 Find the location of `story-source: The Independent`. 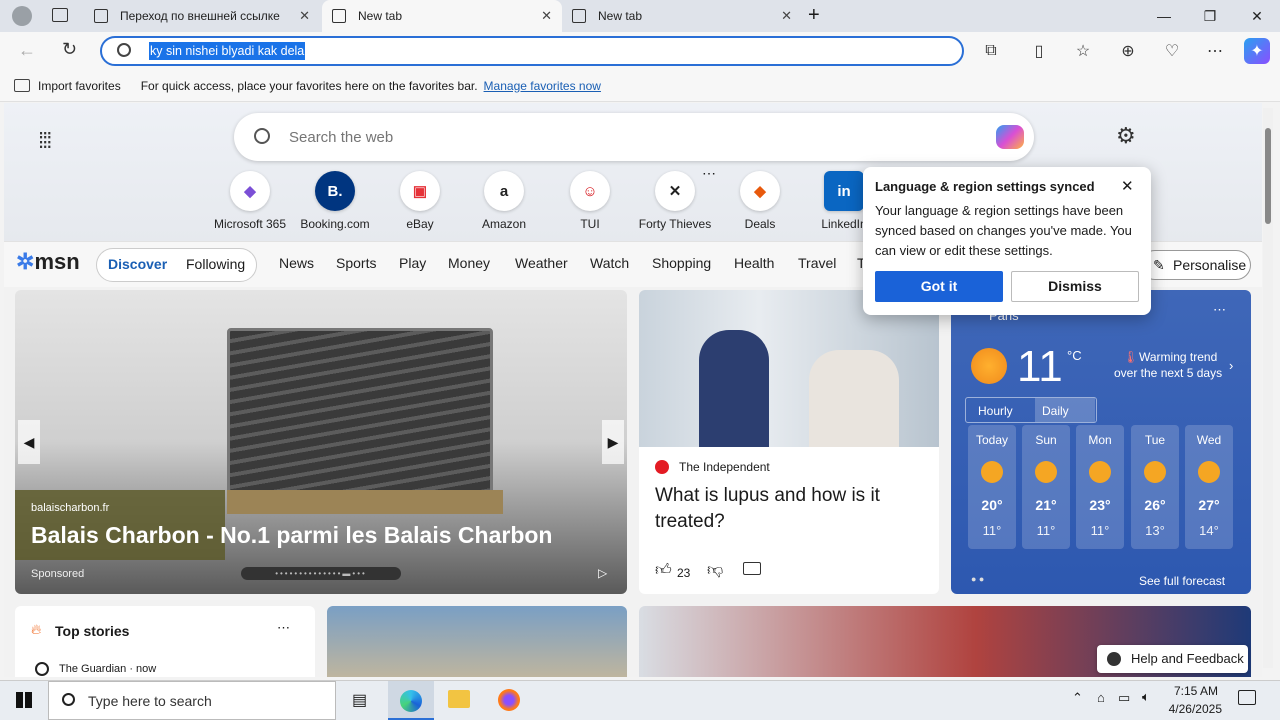

story-source: The Independent is located at coordinates (724, 467).